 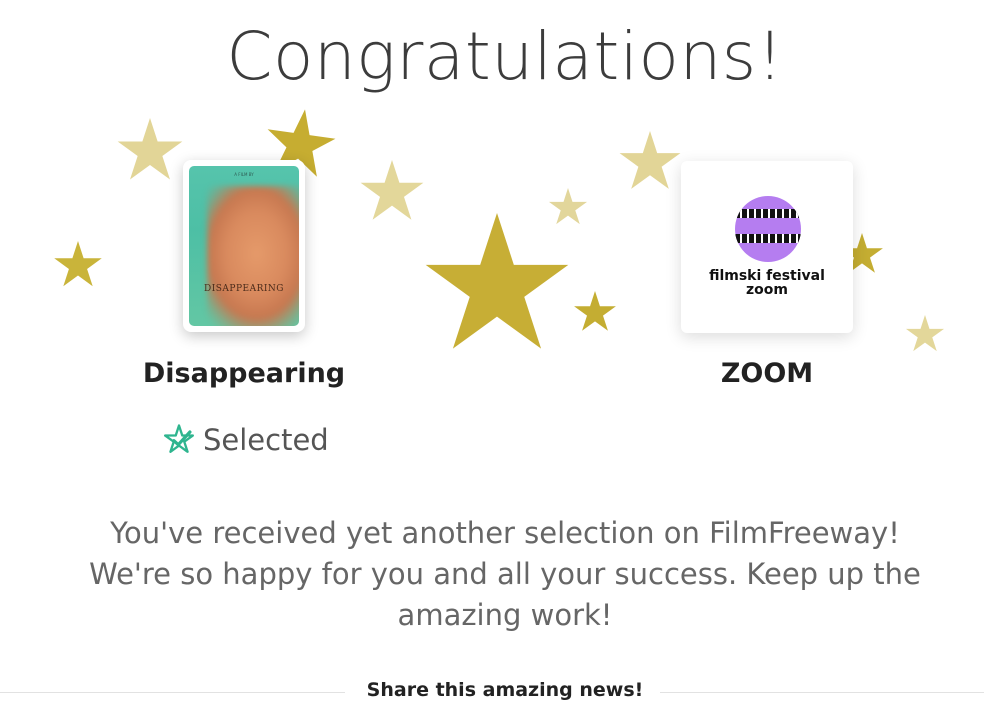 What do you see at coordinates (243, 289) in the screenshot?
I see `poster-title: DISAPPEARING` at bounding box center [243, 289].